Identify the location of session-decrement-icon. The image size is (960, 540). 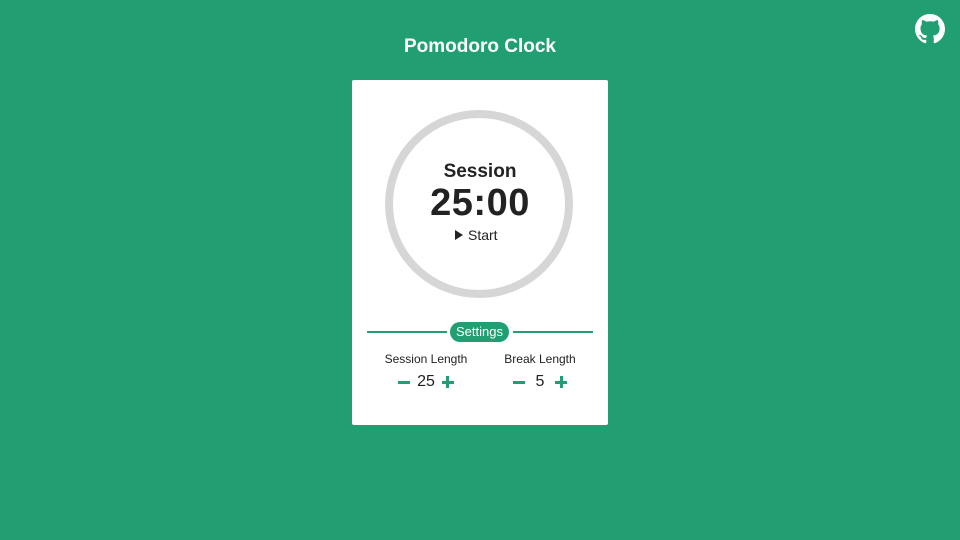
(404, 382).